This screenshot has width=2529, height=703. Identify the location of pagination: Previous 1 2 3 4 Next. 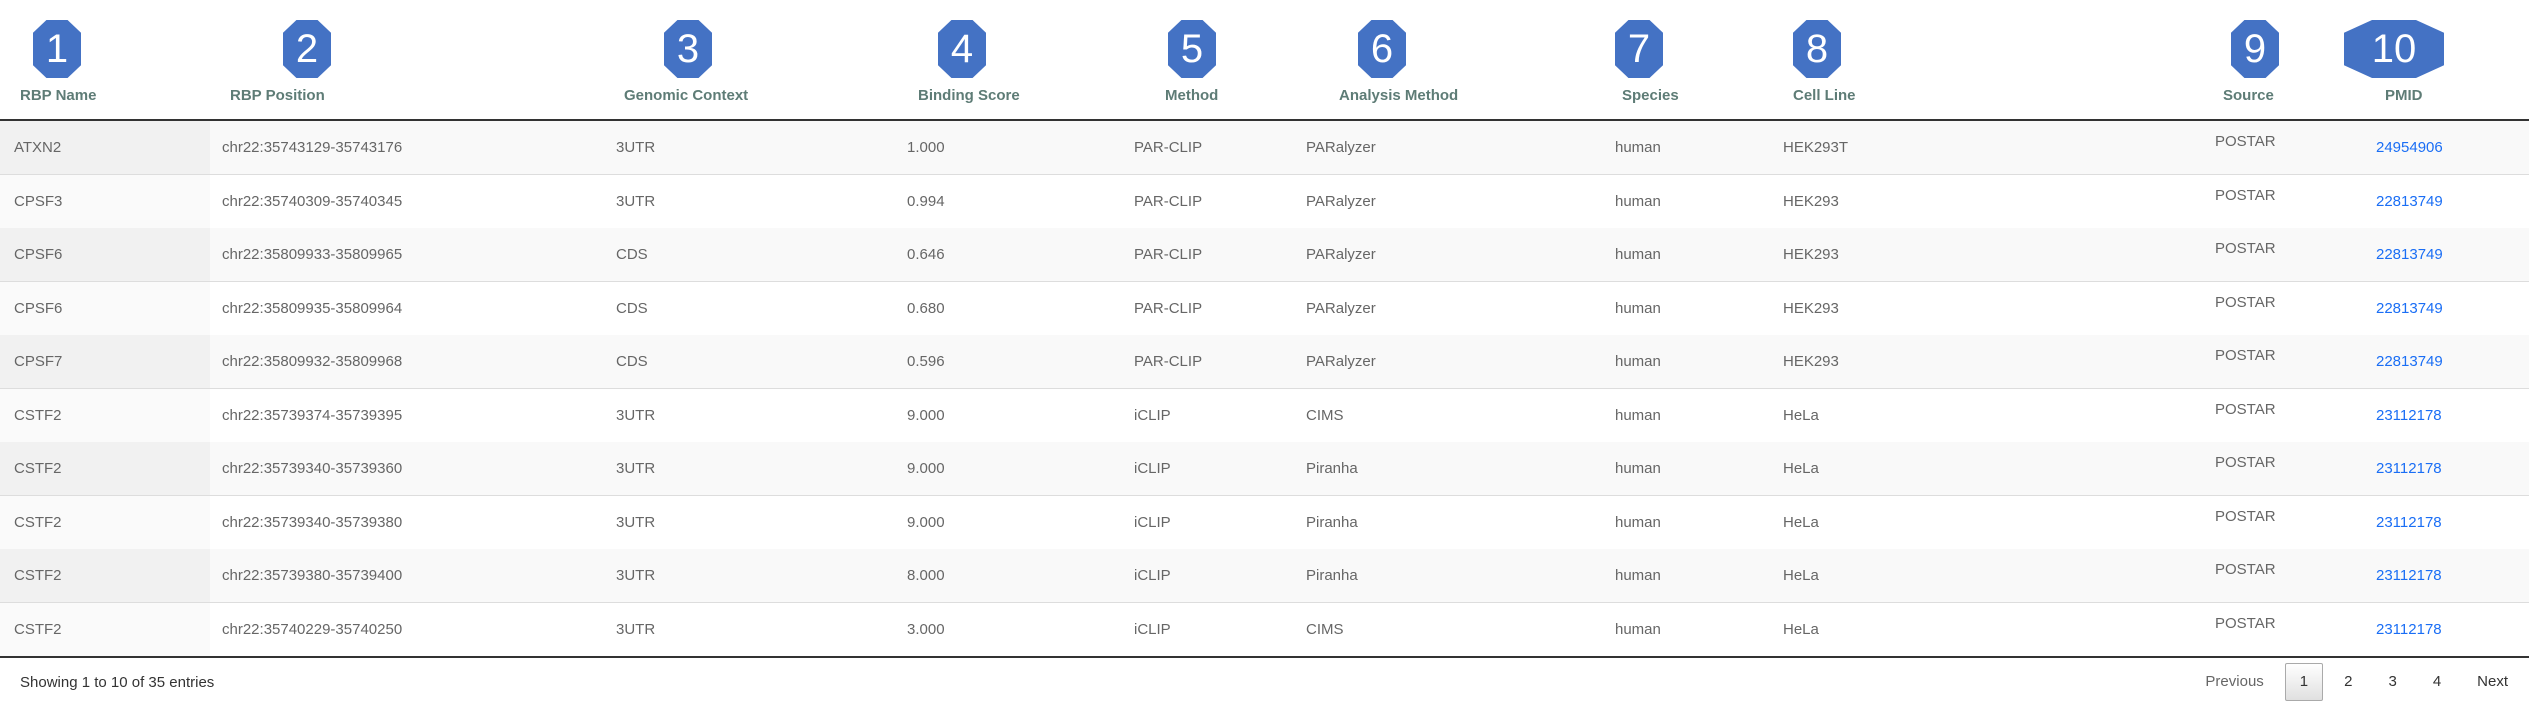
(2353, 682).